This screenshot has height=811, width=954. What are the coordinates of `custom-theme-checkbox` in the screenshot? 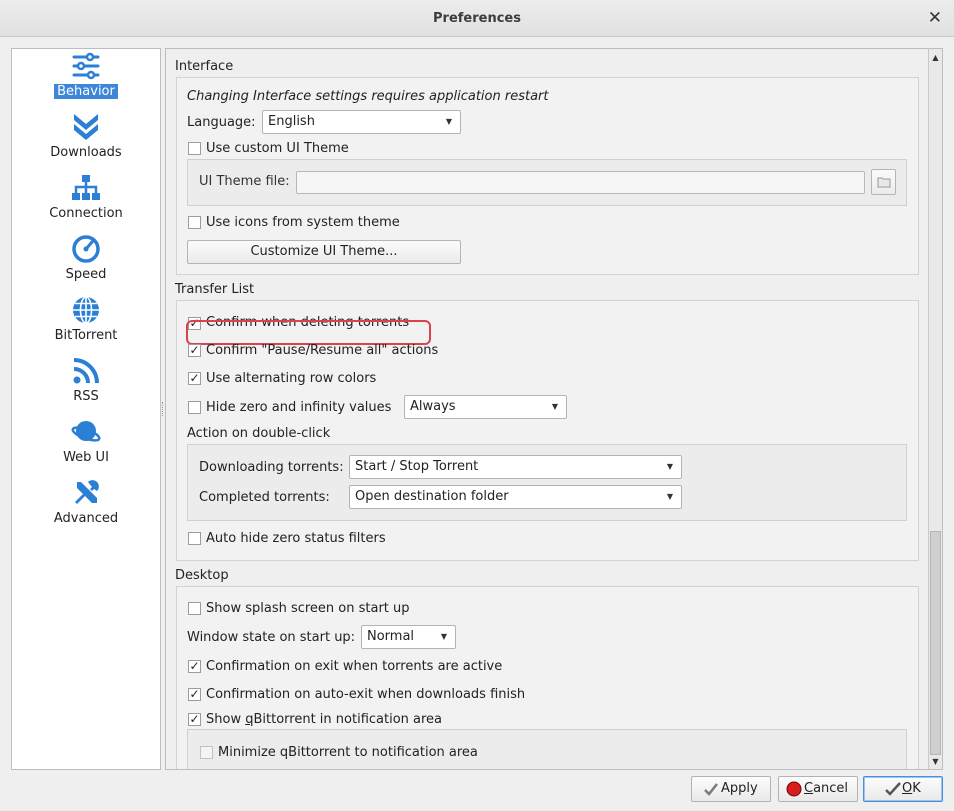 It's located at (194, 148).